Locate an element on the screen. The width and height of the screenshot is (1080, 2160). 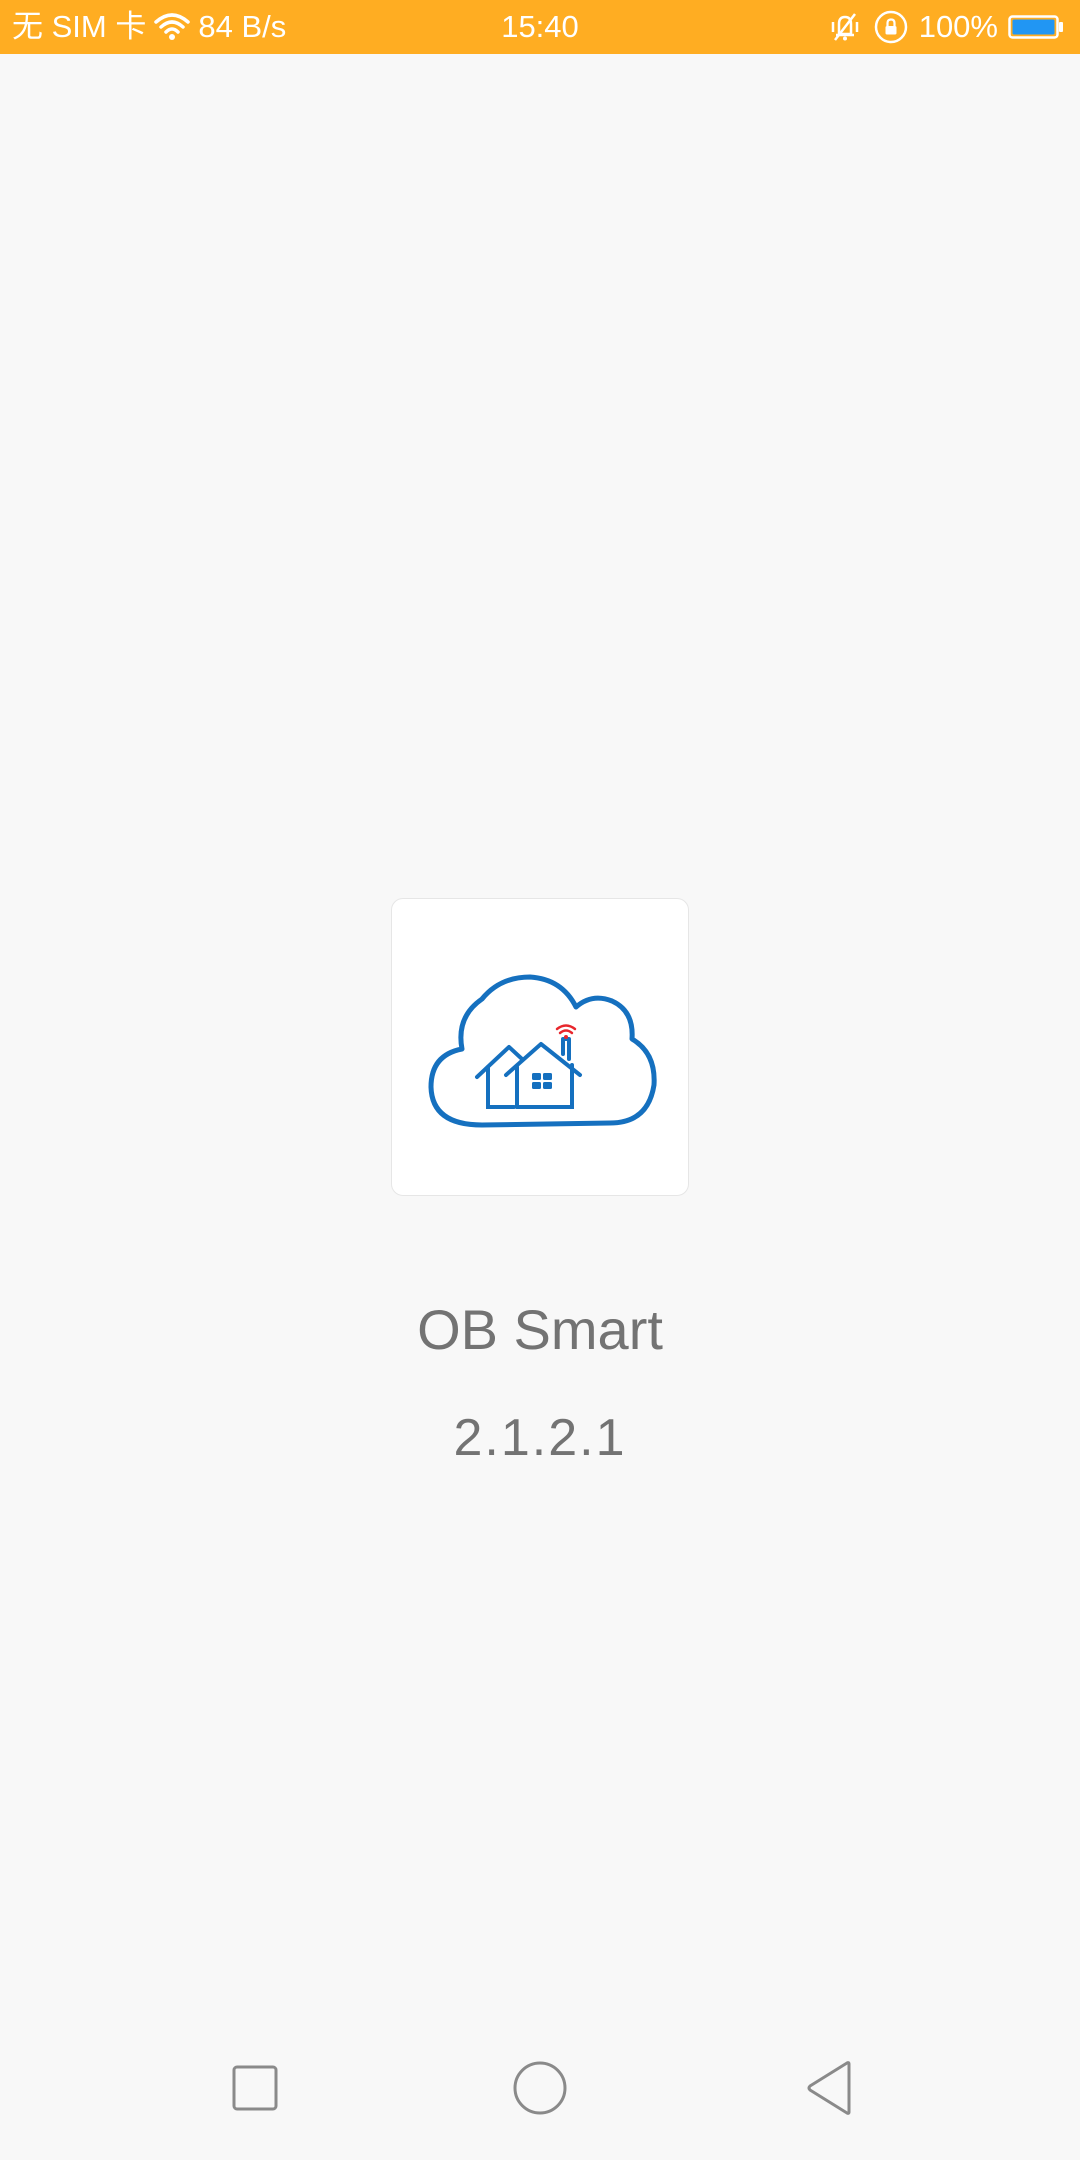
app-logo-tile is located at coordinates (540, 1047).